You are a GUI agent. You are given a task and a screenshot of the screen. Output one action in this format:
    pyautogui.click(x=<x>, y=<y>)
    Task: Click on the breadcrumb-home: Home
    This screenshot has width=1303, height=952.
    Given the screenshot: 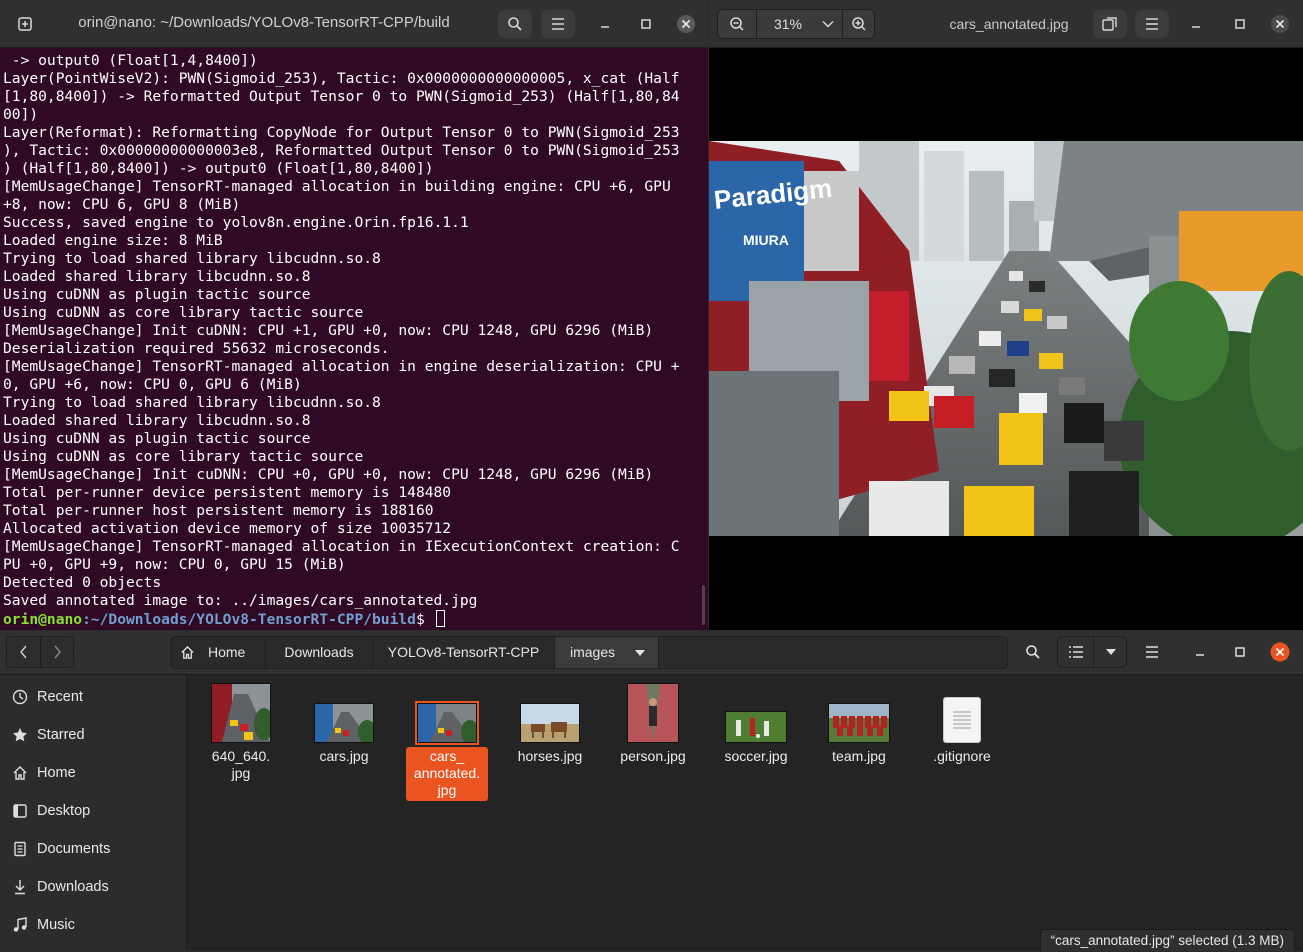 What is the action you would take?
    pyautogui.click(x=218, y=652)
    